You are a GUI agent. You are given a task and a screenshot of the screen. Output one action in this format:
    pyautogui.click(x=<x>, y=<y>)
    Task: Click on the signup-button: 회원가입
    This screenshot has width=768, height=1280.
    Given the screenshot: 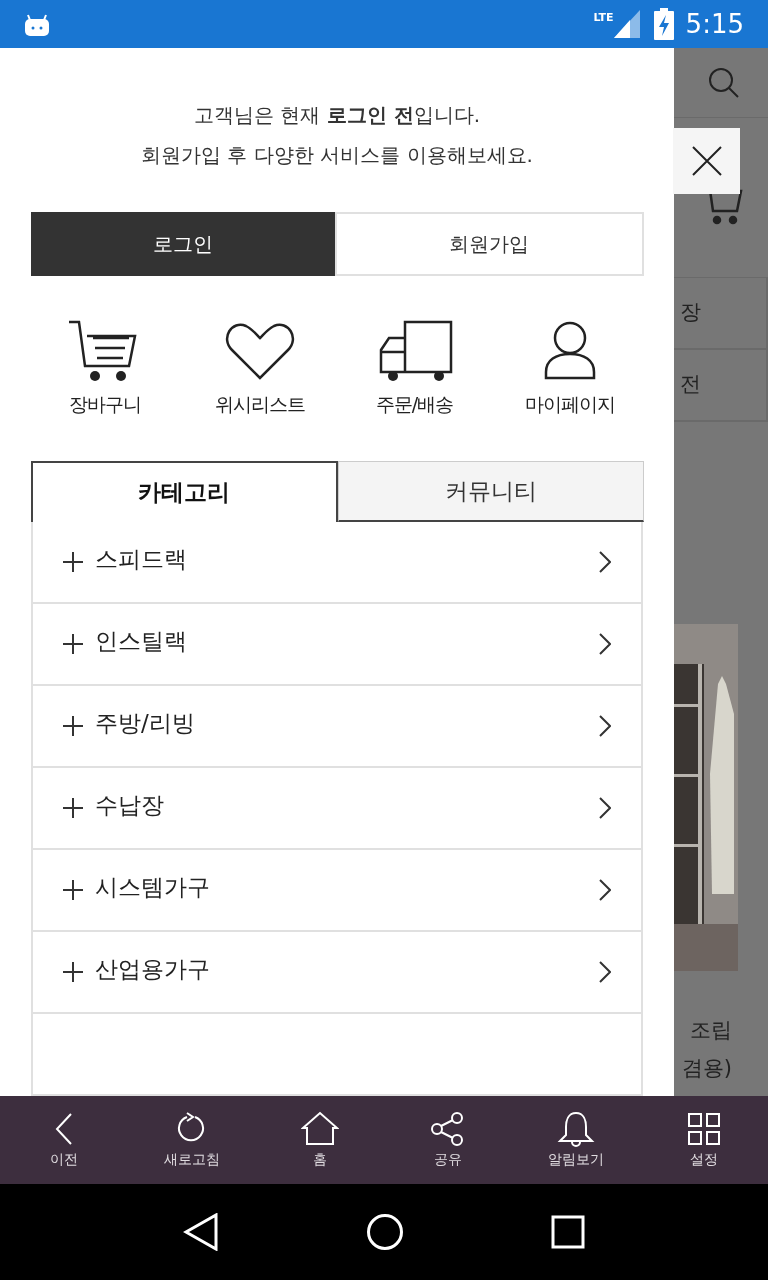 What is the action you would take?
    pyautogui.click(x=489, y=244)
    